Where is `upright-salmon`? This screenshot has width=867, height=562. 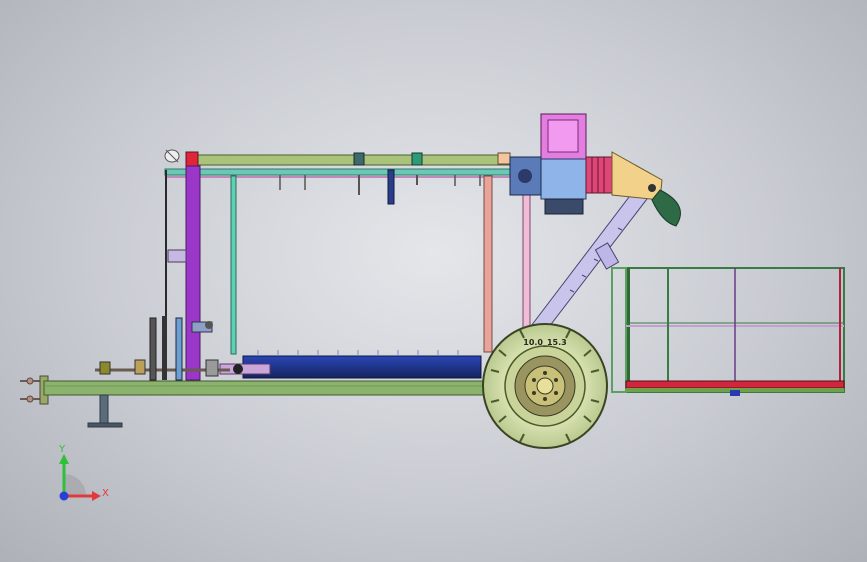
upright-salmon is located at coordinates (488, 264).